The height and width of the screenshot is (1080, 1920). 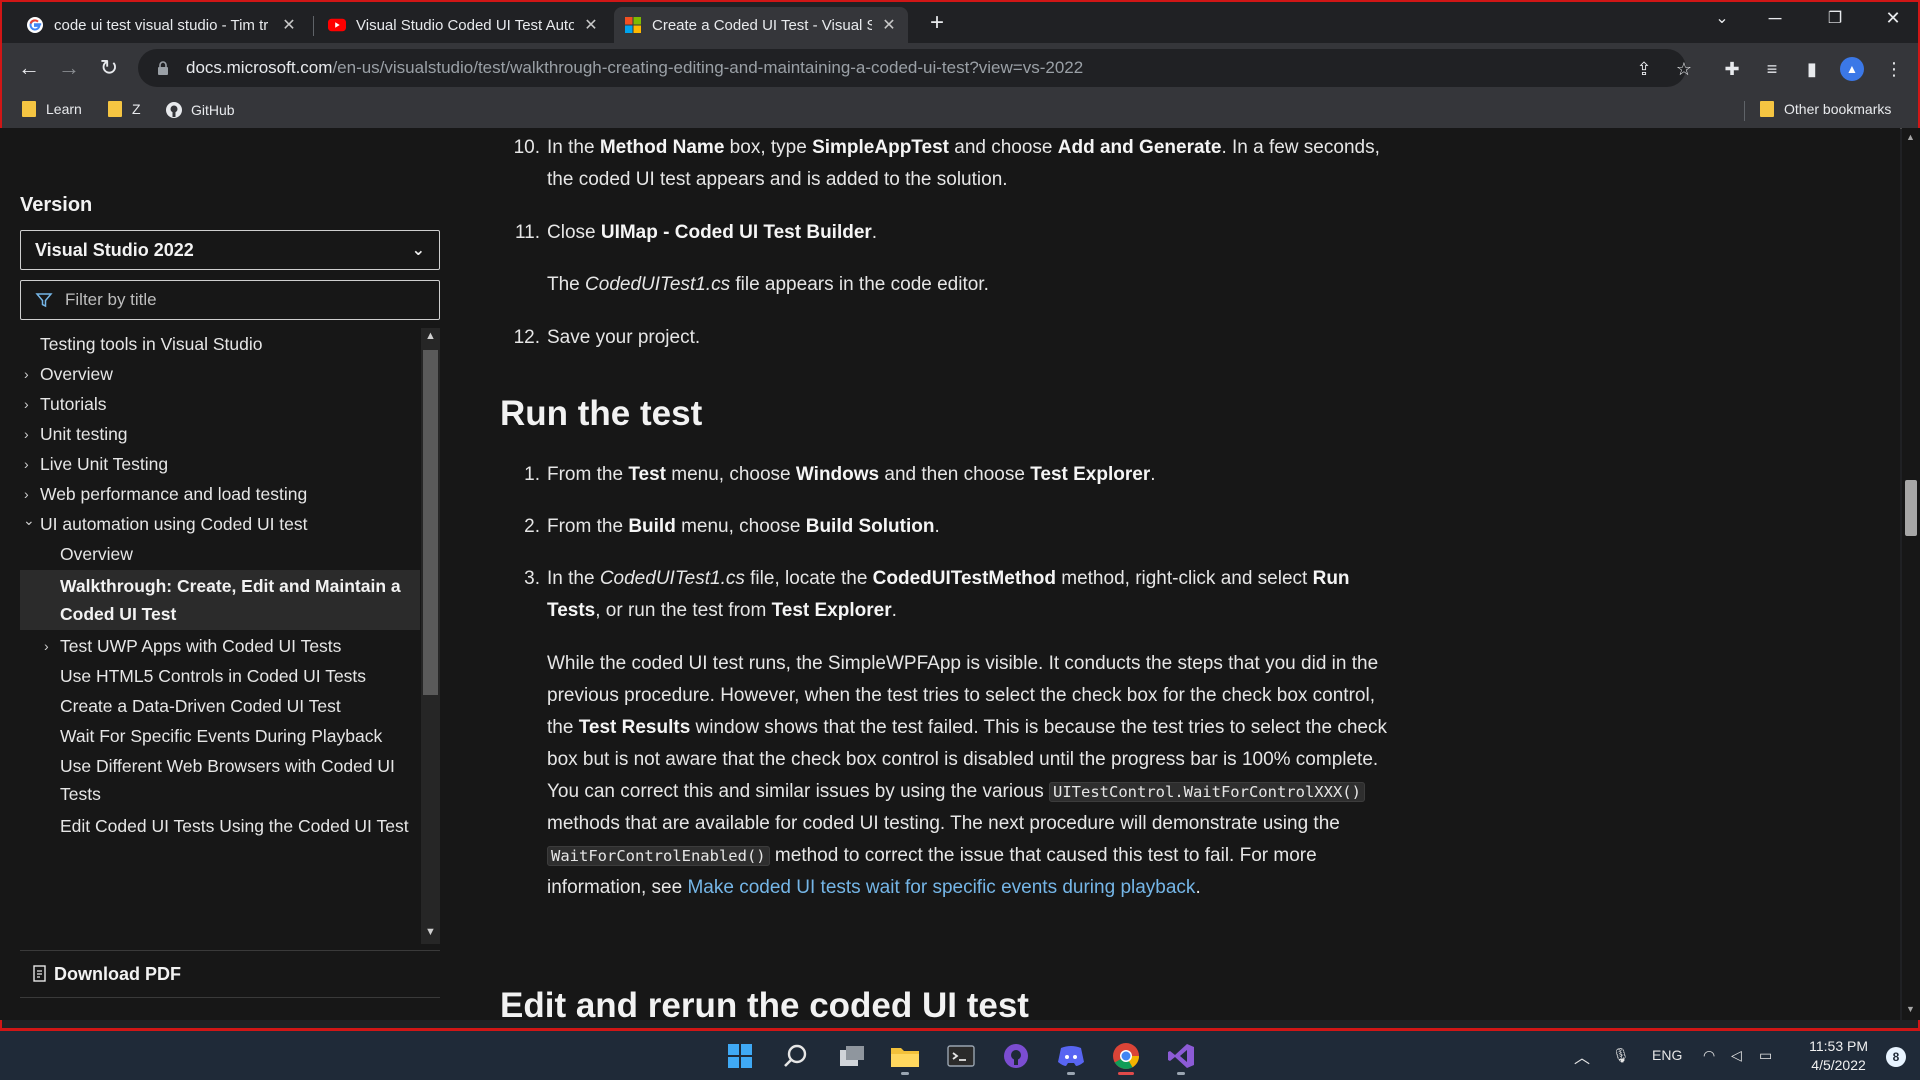 What do you see at coordinates (961, 1056) in the screenshot?
I see `terminal-icon` at bounding box center [961, 1056].